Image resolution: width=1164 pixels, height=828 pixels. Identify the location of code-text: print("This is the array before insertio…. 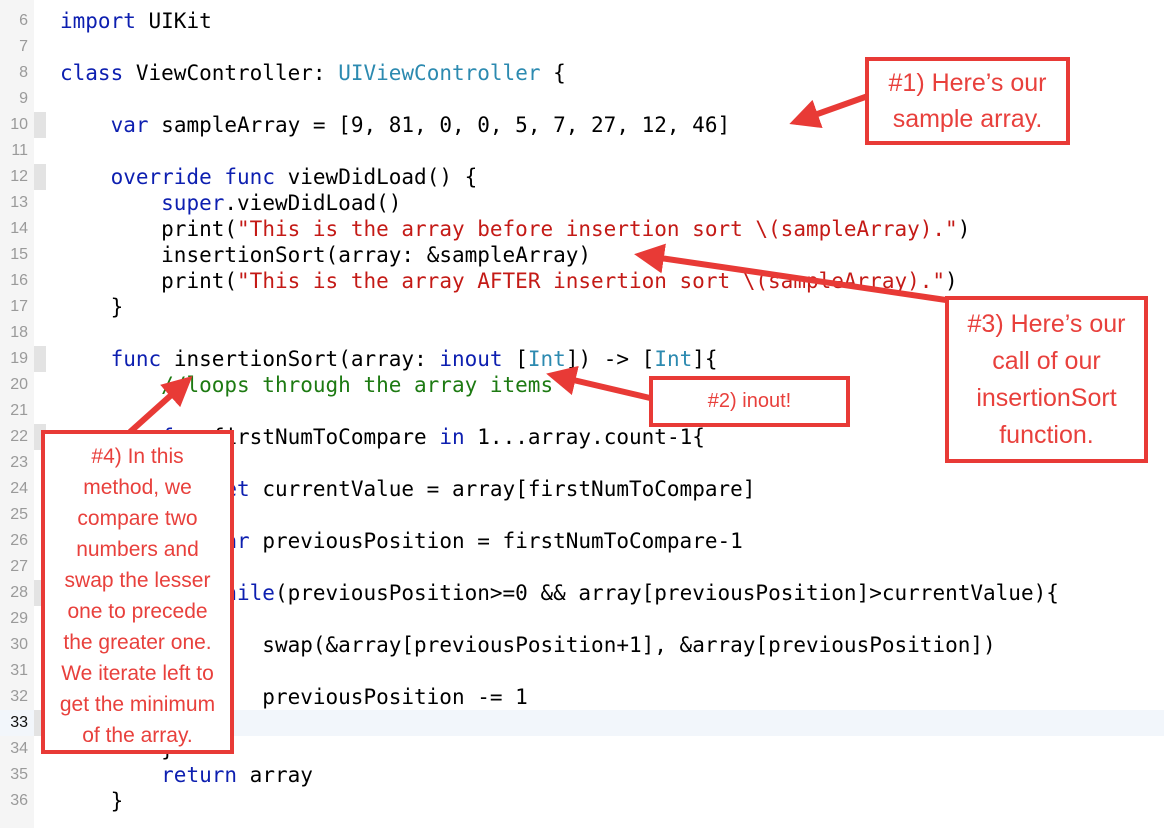
(566, 229).